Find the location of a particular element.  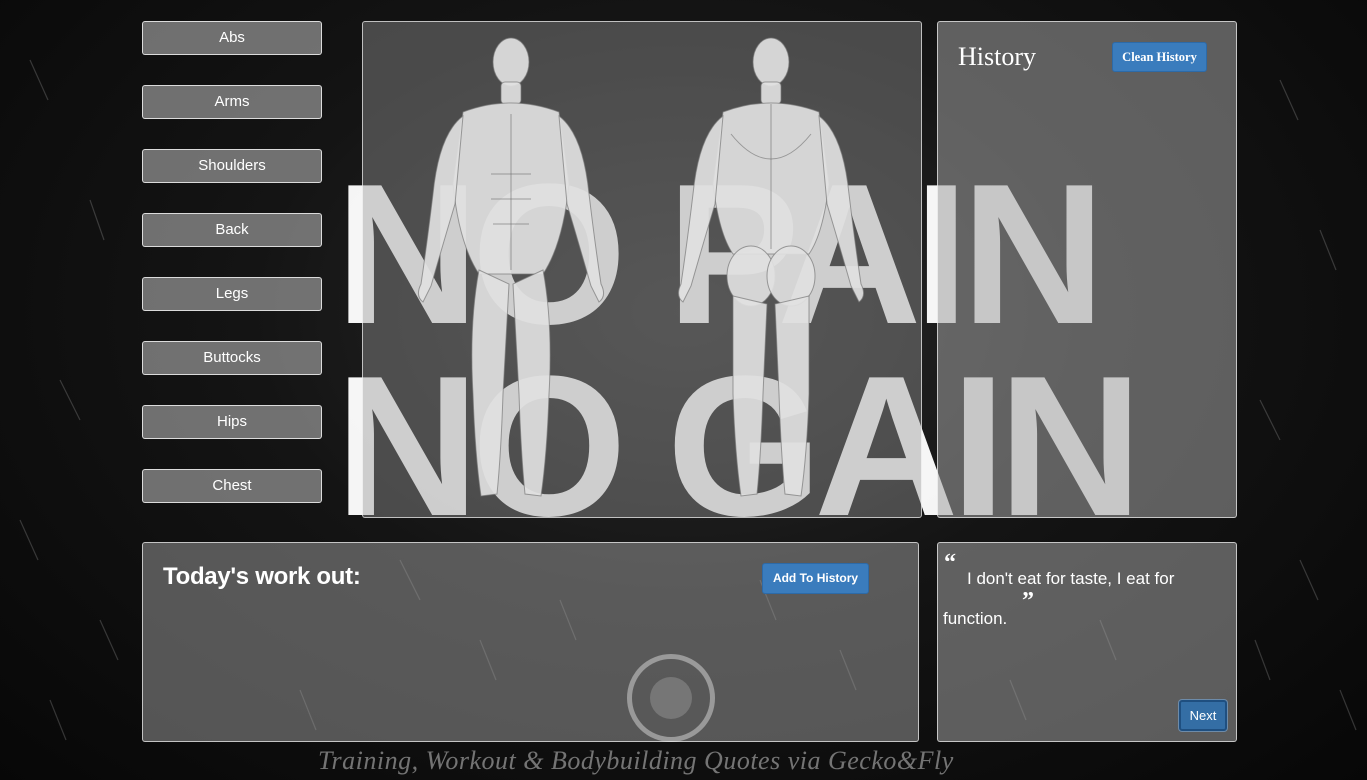

next-quote-button: Next is located at coordinates (1203, 715).